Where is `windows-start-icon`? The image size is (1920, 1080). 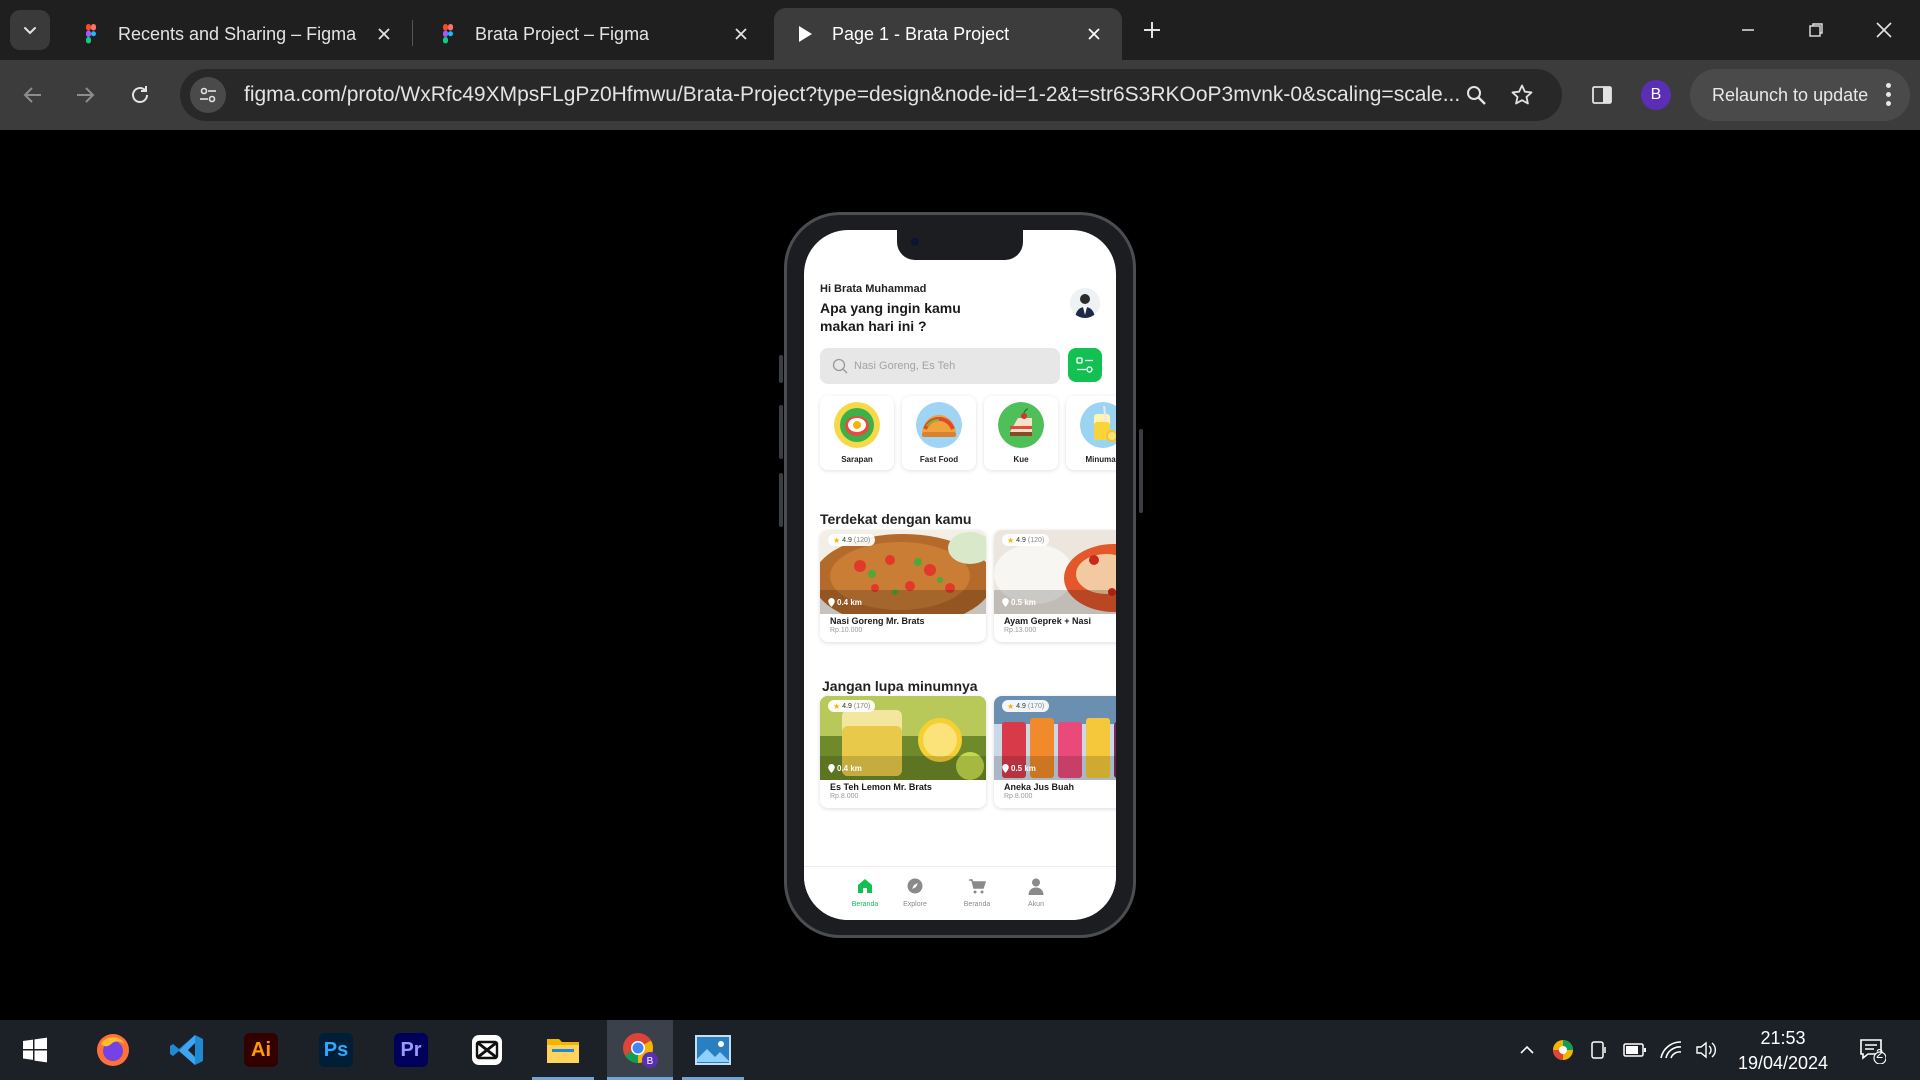
windows-start-icon is located at coordinates (35, 1050).